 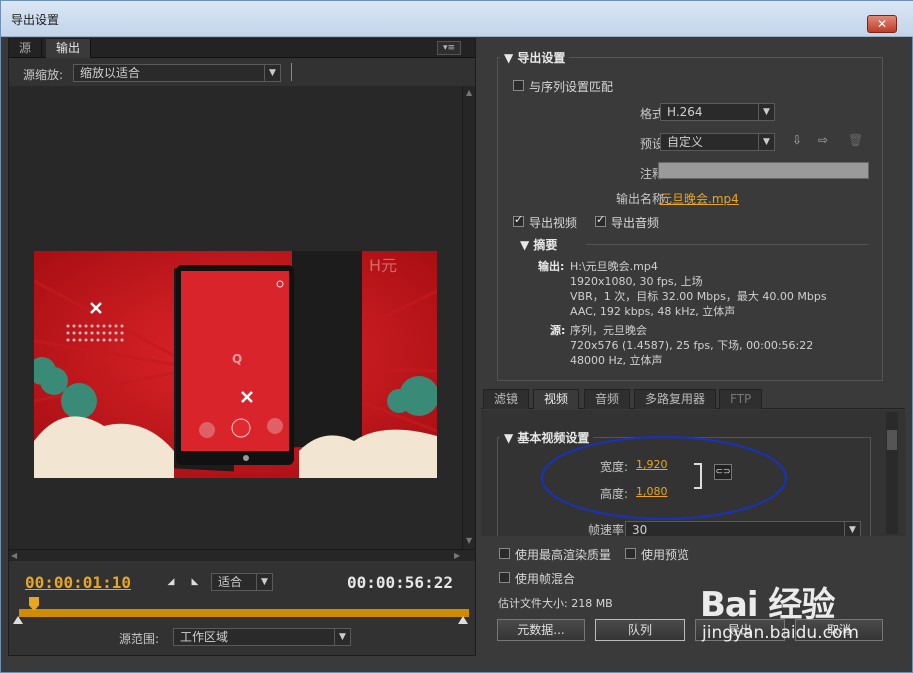 What do you see at coordinates (469, 540) in the screenshot?
I see `scroll-down-icon: ▼` at bounding box center [469, 540].